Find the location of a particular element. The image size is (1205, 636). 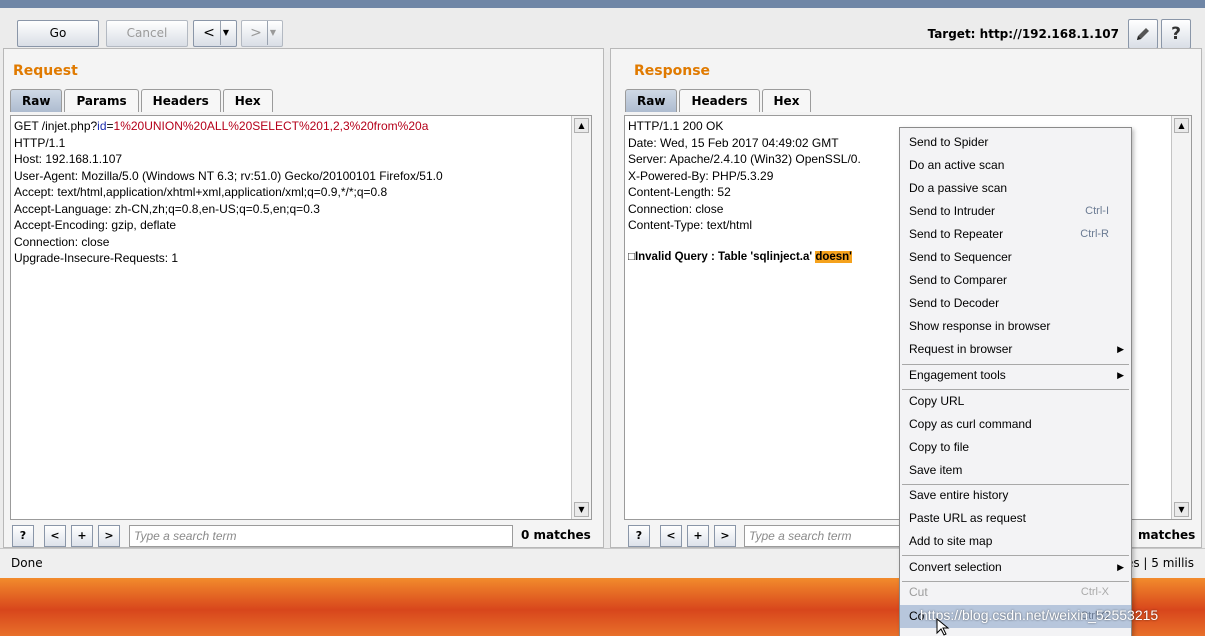

request-method-path: GET /injet.php? is located at coordinates (56, 126).